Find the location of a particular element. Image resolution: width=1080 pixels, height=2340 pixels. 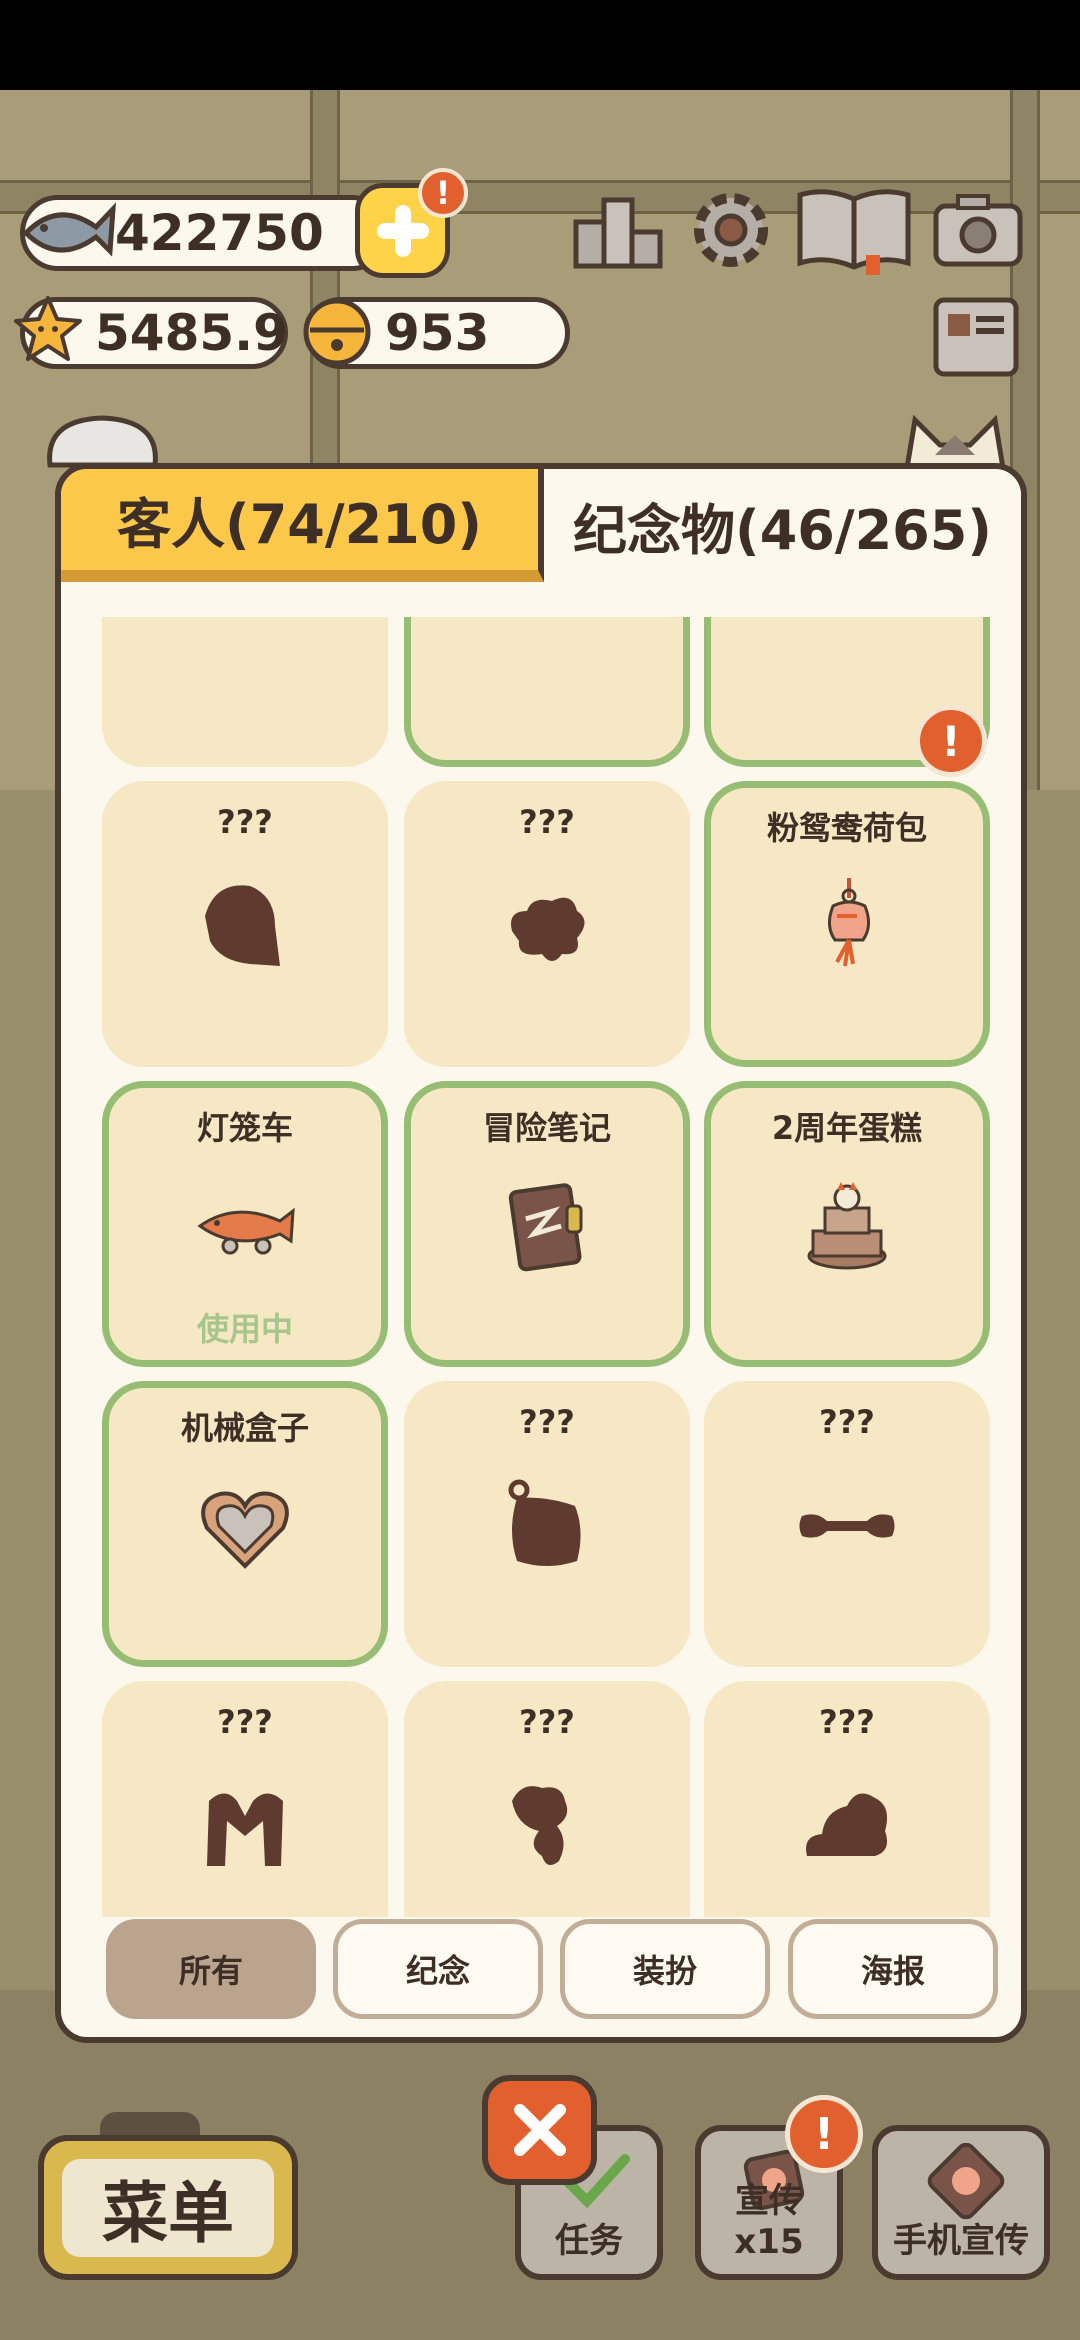

bell-icon is located at coordinates (337, 332).